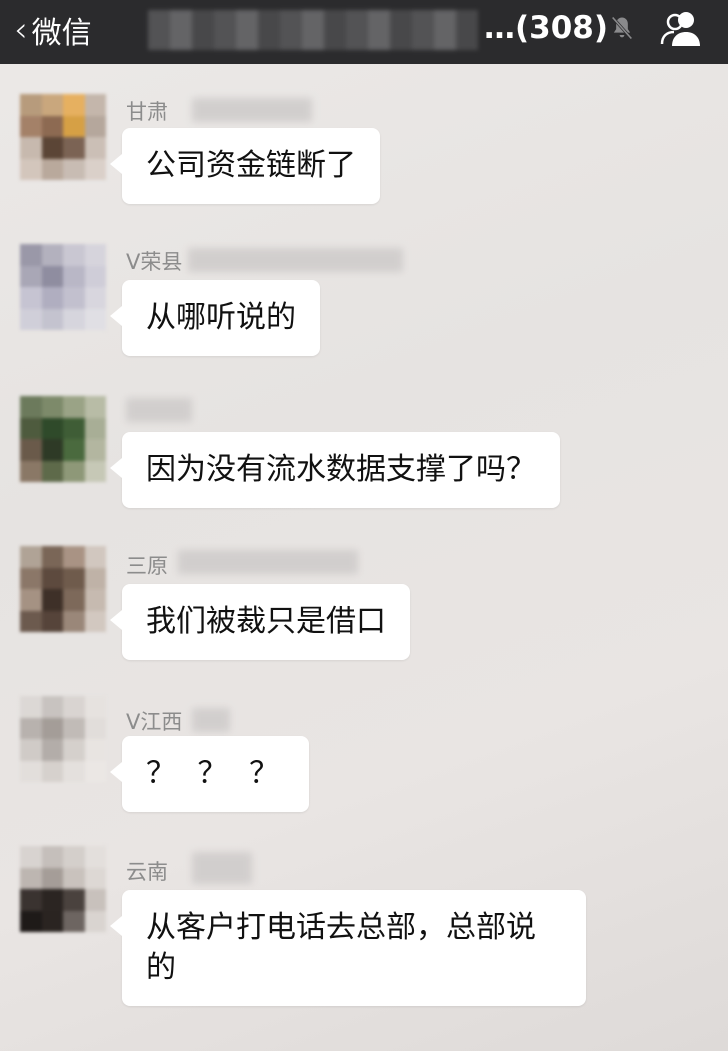 This screenshot has width=728, height=1051. What do you see at coordinates (147, 566) in the screenshot?
I see `sender-name: 三原` at bounding box center [147, 566].